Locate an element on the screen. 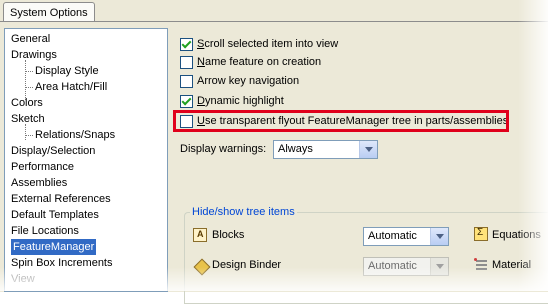 The image size is (548, 304). window-title: System Options is located at coordinates (49, 13).